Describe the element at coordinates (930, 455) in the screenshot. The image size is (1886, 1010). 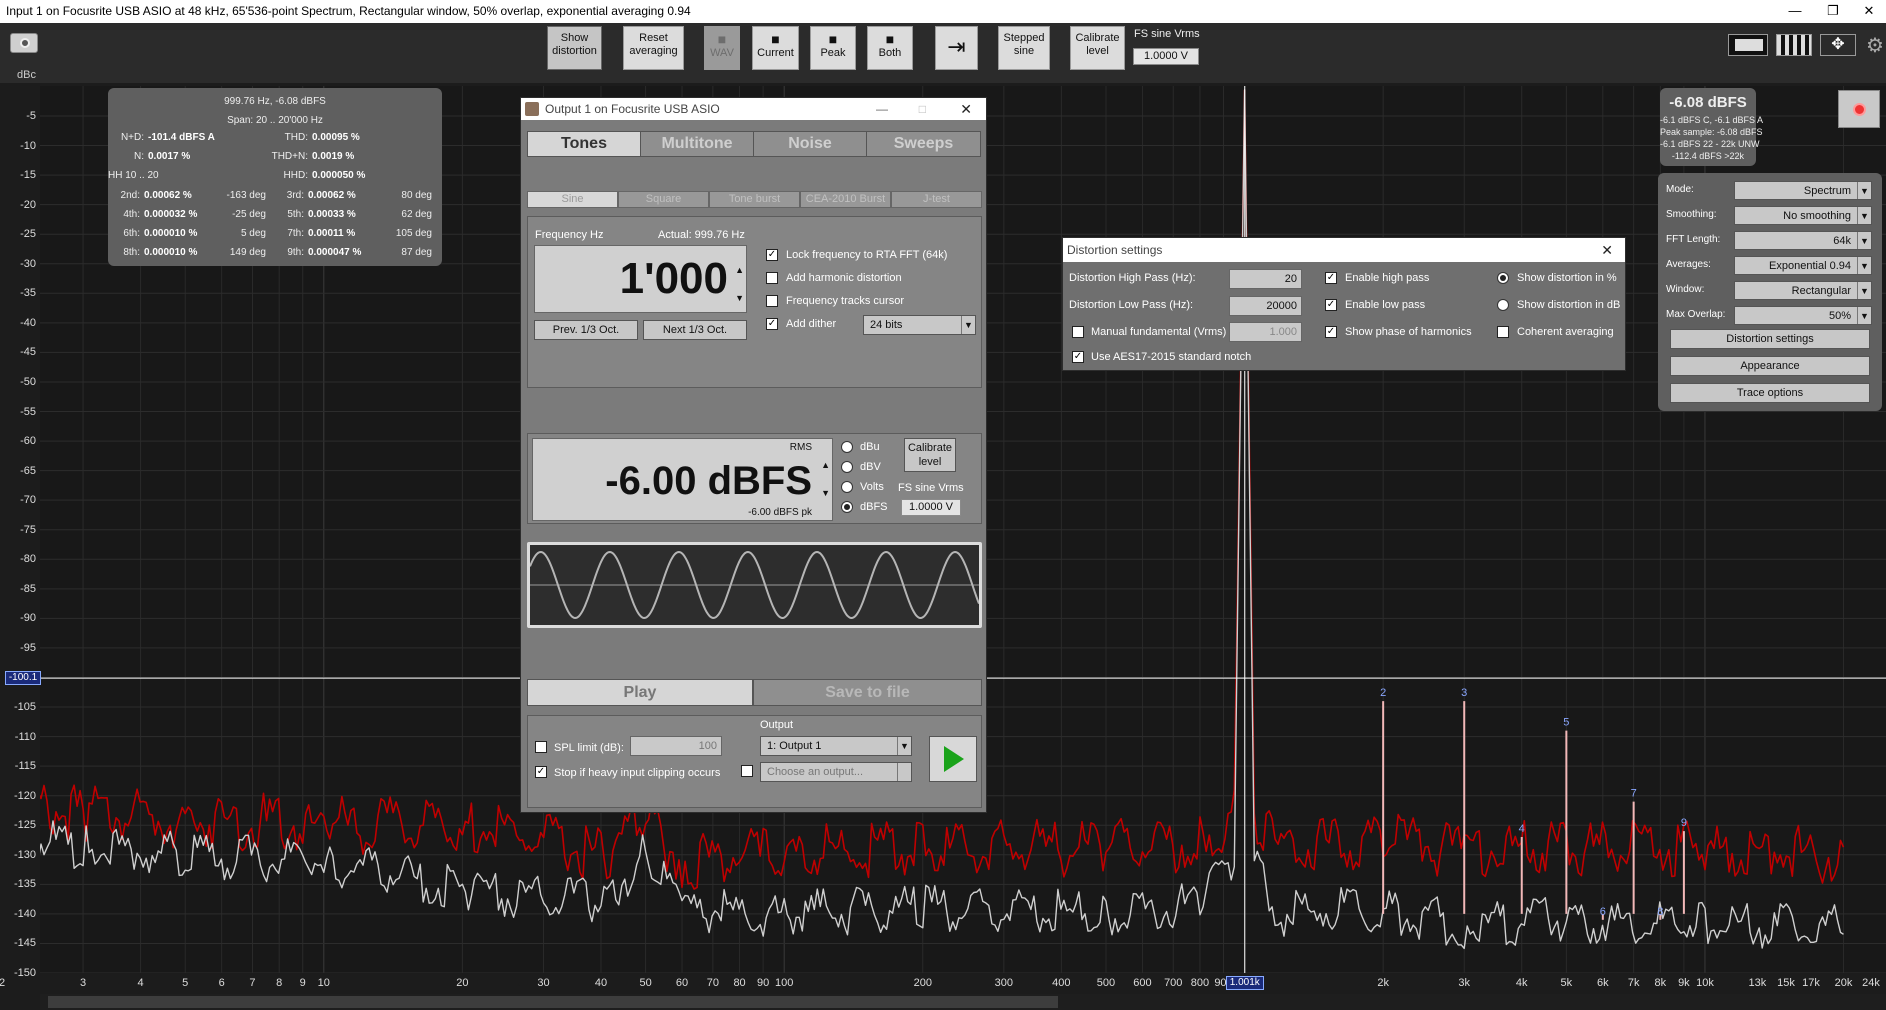
I see `generator-calibrate-button: Calibrate level` at that location.